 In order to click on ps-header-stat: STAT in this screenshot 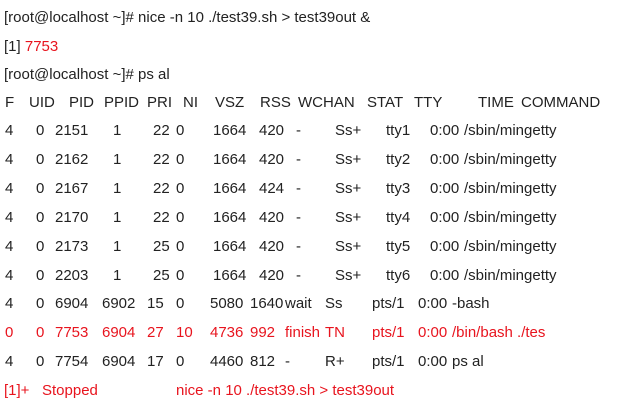, I will do `click(385, 102)`.